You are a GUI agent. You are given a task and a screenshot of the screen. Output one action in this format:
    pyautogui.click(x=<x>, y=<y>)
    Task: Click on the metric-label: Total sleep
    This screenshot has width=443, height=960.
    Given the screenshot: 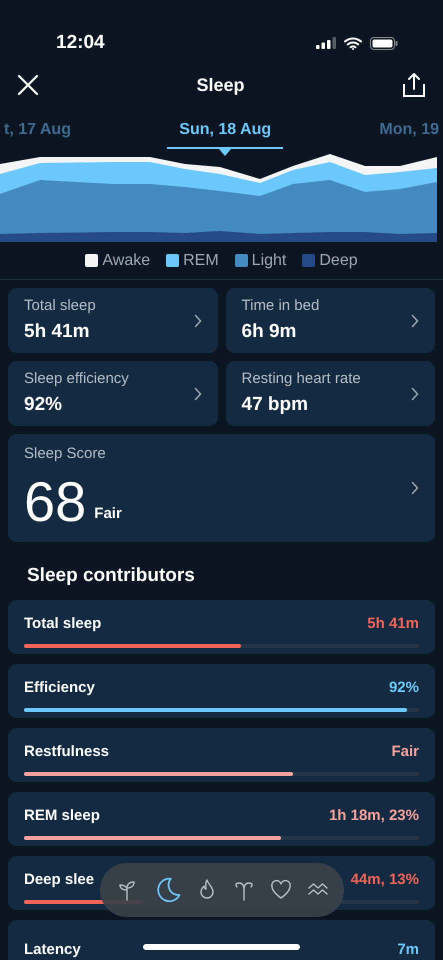 What is the action you would take?
    pyautogui.click(x=60, y=306)
    